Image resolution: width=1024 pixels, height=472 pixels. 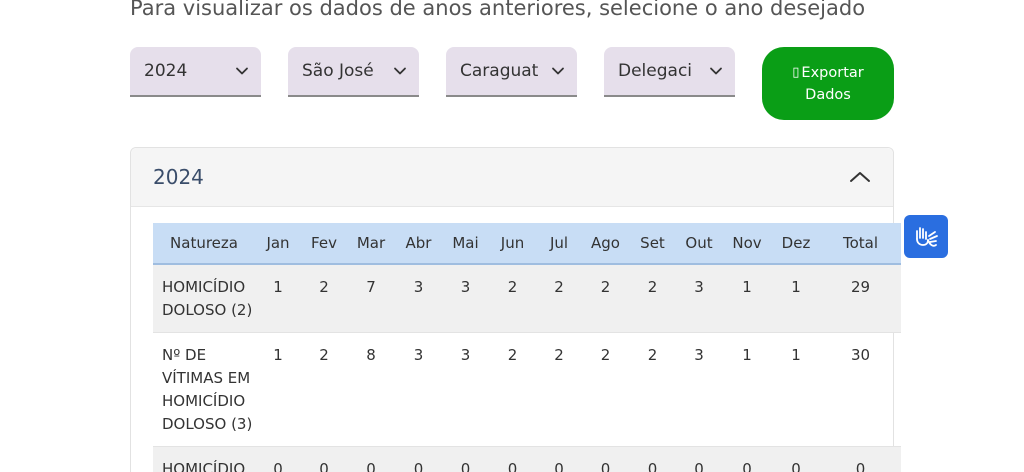 What do you see at coordinates (512, 177) in the screenshot?
I see `accordion-header: 2024` at bounding box center [512, 177].